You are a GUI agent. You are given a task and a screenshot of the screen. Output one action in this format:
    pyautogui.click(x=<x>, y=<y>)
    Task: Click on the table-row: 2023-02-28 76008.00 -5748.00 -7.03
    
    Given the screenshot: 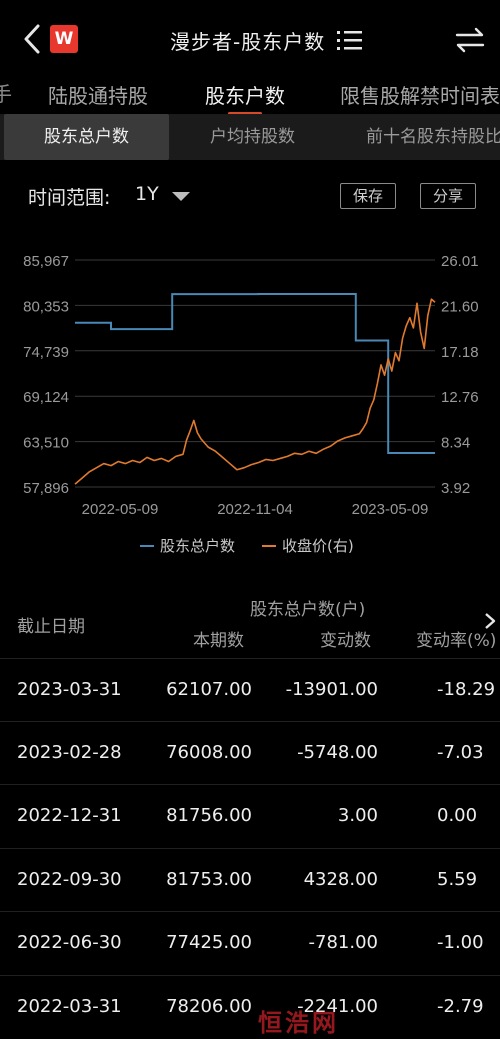 What is the action you would take?
    pyautogui.click(x=250, y=752)
    